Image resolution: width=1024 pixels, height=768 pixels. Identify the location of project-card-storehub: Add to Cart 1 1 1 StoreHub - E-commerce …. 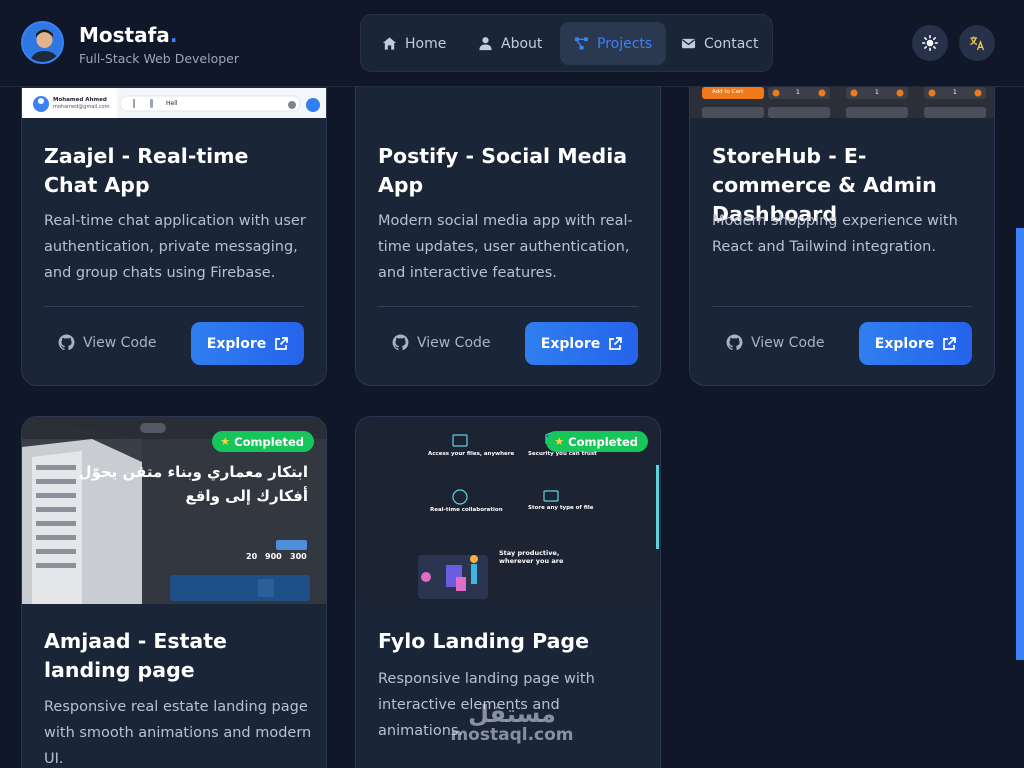
(842, 213).